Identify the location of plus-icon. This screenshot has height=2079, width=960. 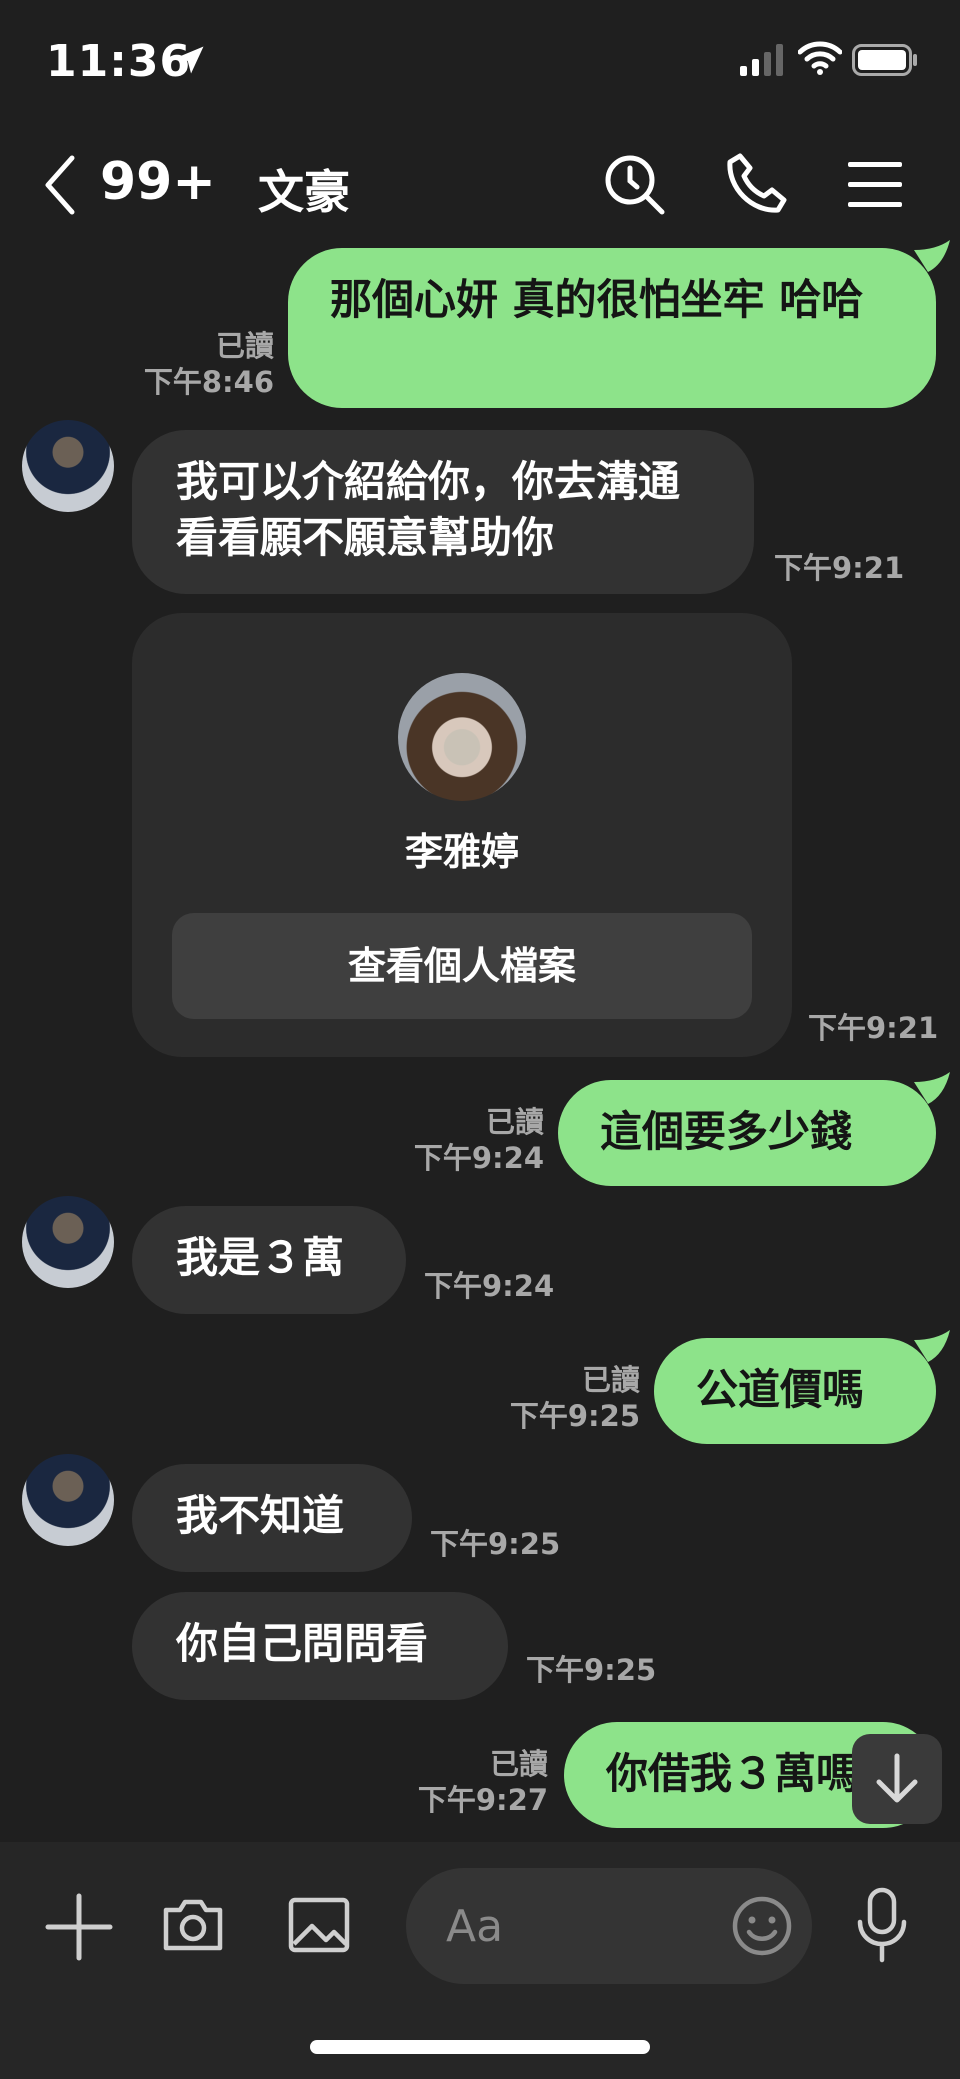
(79, 1927).